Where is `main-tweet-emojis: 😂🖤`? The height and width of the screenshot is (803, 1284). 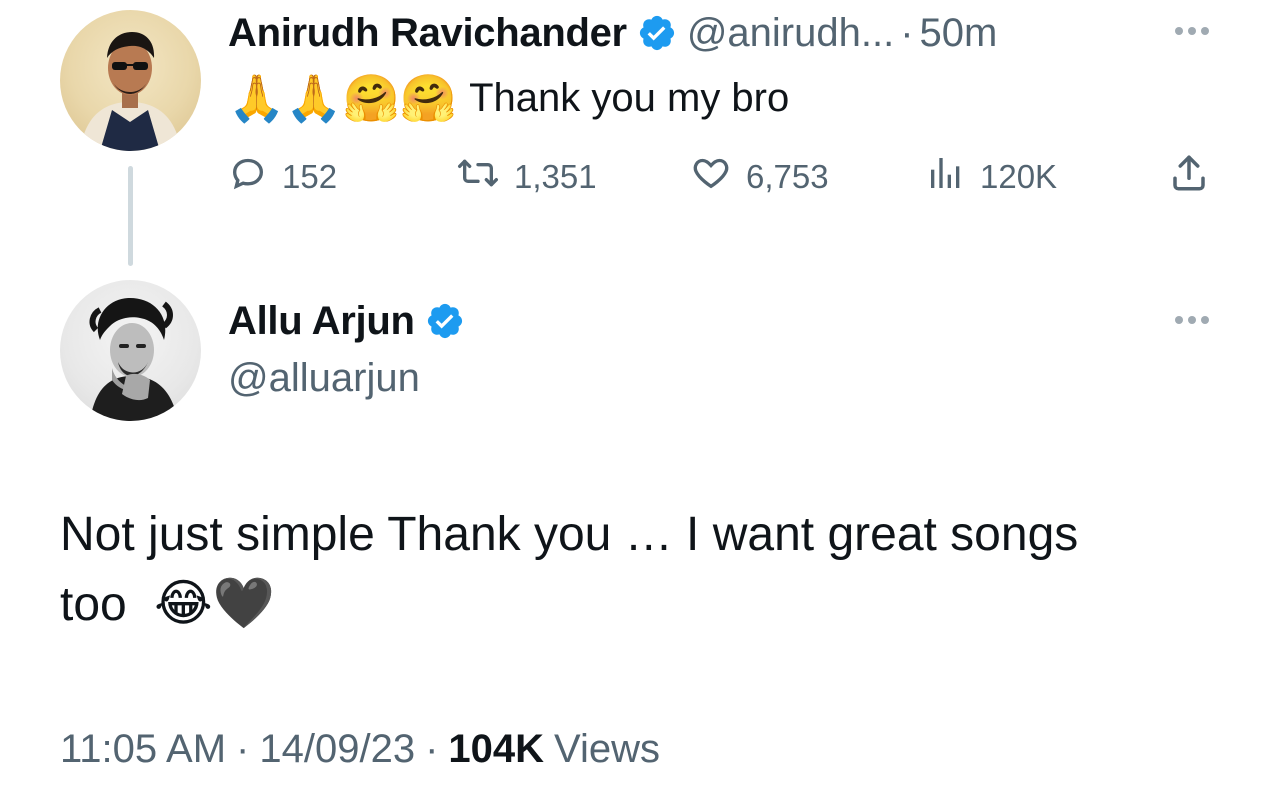 main-tweet-emojis: 😂🖤 is located at coordinates (214, 603).